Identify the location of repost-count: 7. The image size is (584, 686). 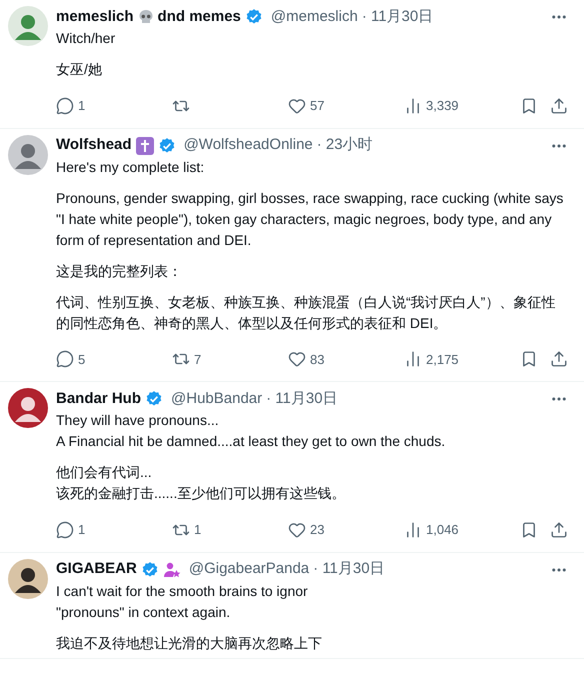
(198, 359).